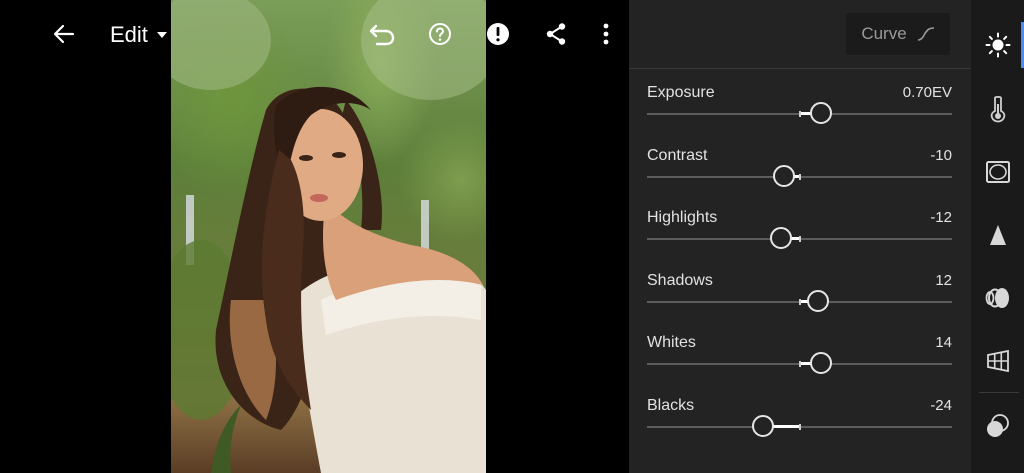  Describe the element at coordinates (681, 92) in the screenshot. I see `exposure-label: Exposure` at that location.